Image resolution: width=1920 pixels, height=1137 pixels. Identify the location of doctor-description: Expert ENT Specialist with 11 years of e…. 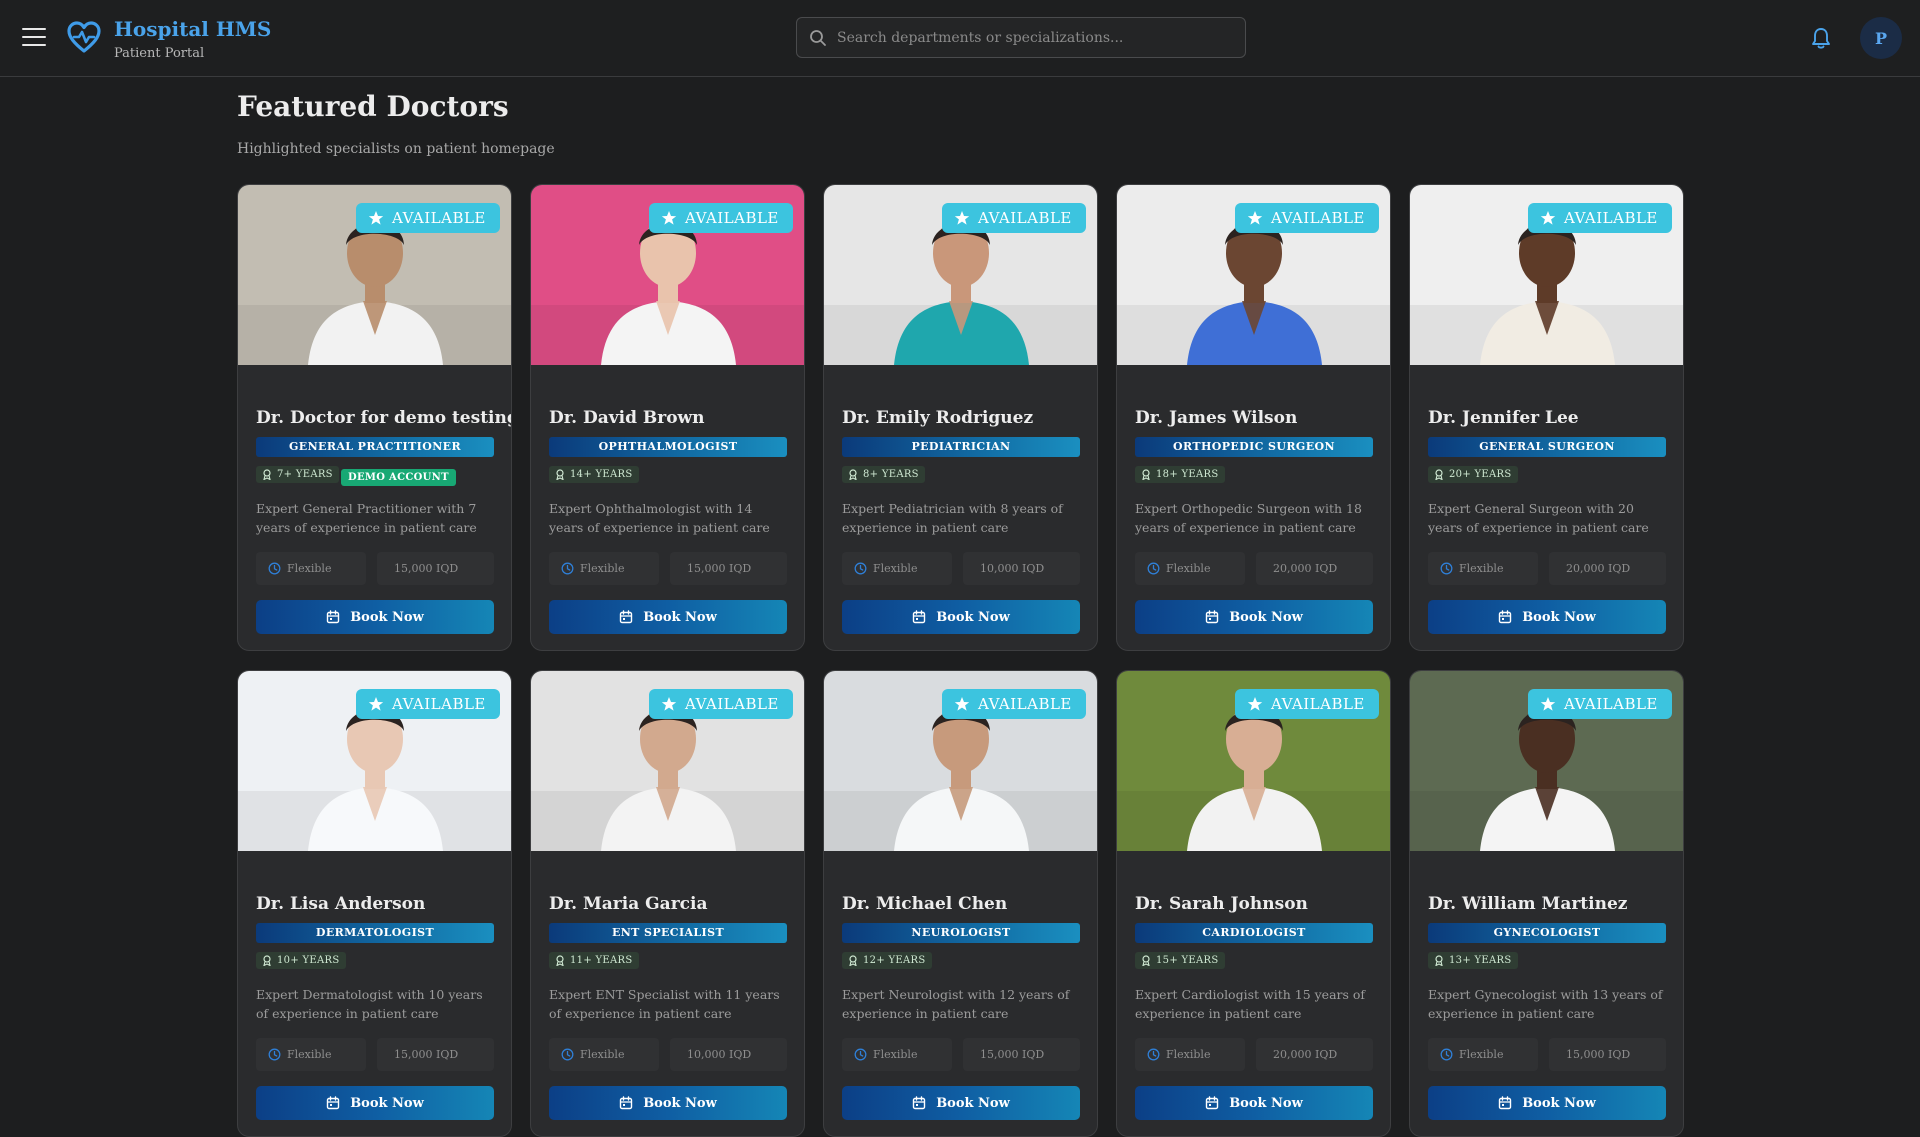
(664, 1004).